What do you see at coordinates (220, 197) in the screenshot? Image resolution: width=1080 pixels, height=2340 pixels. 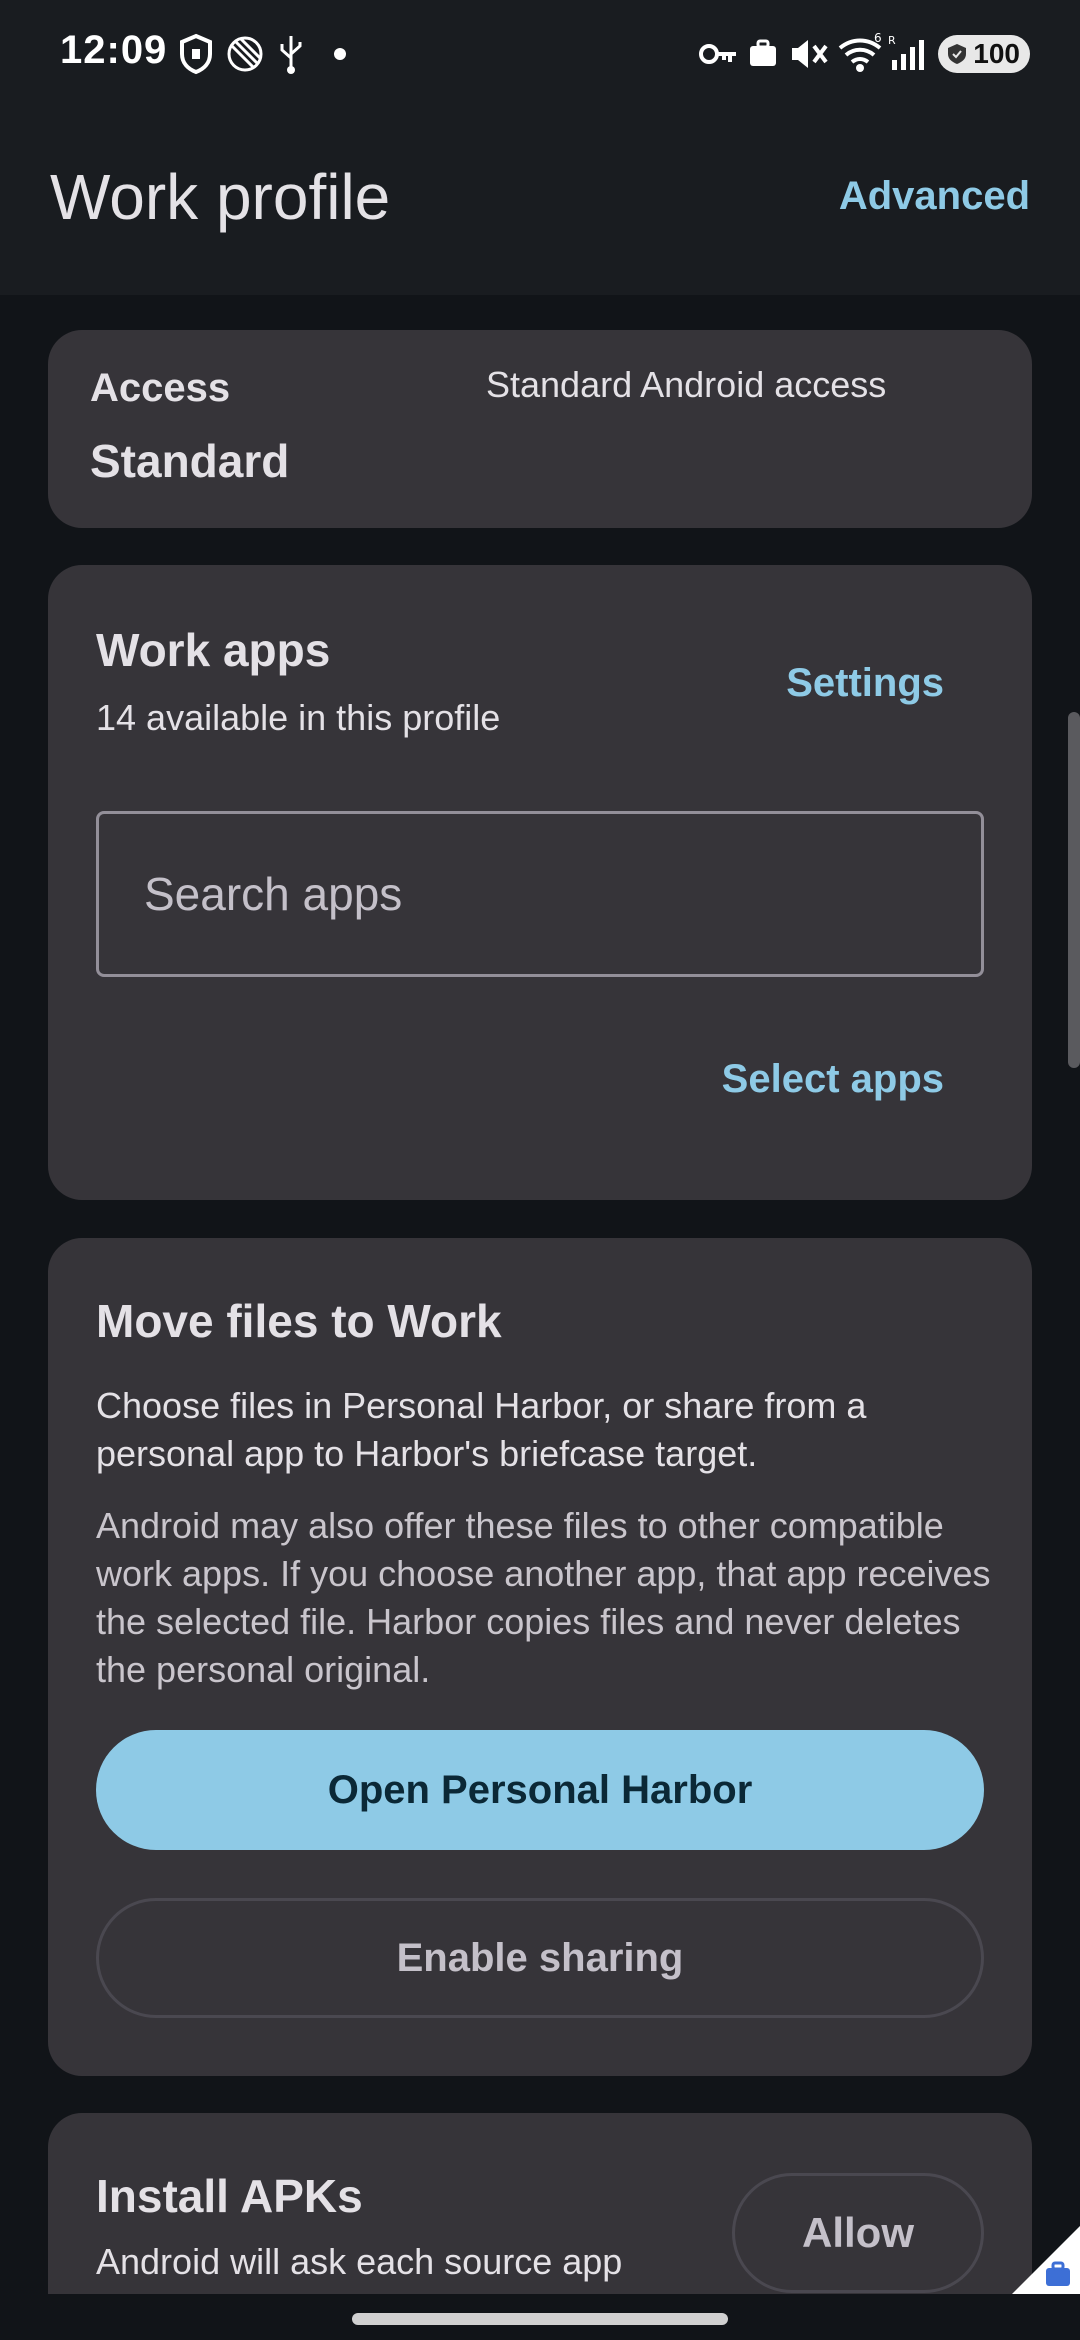 I see `page-title: Work profile` at bounding box center [220, 197].